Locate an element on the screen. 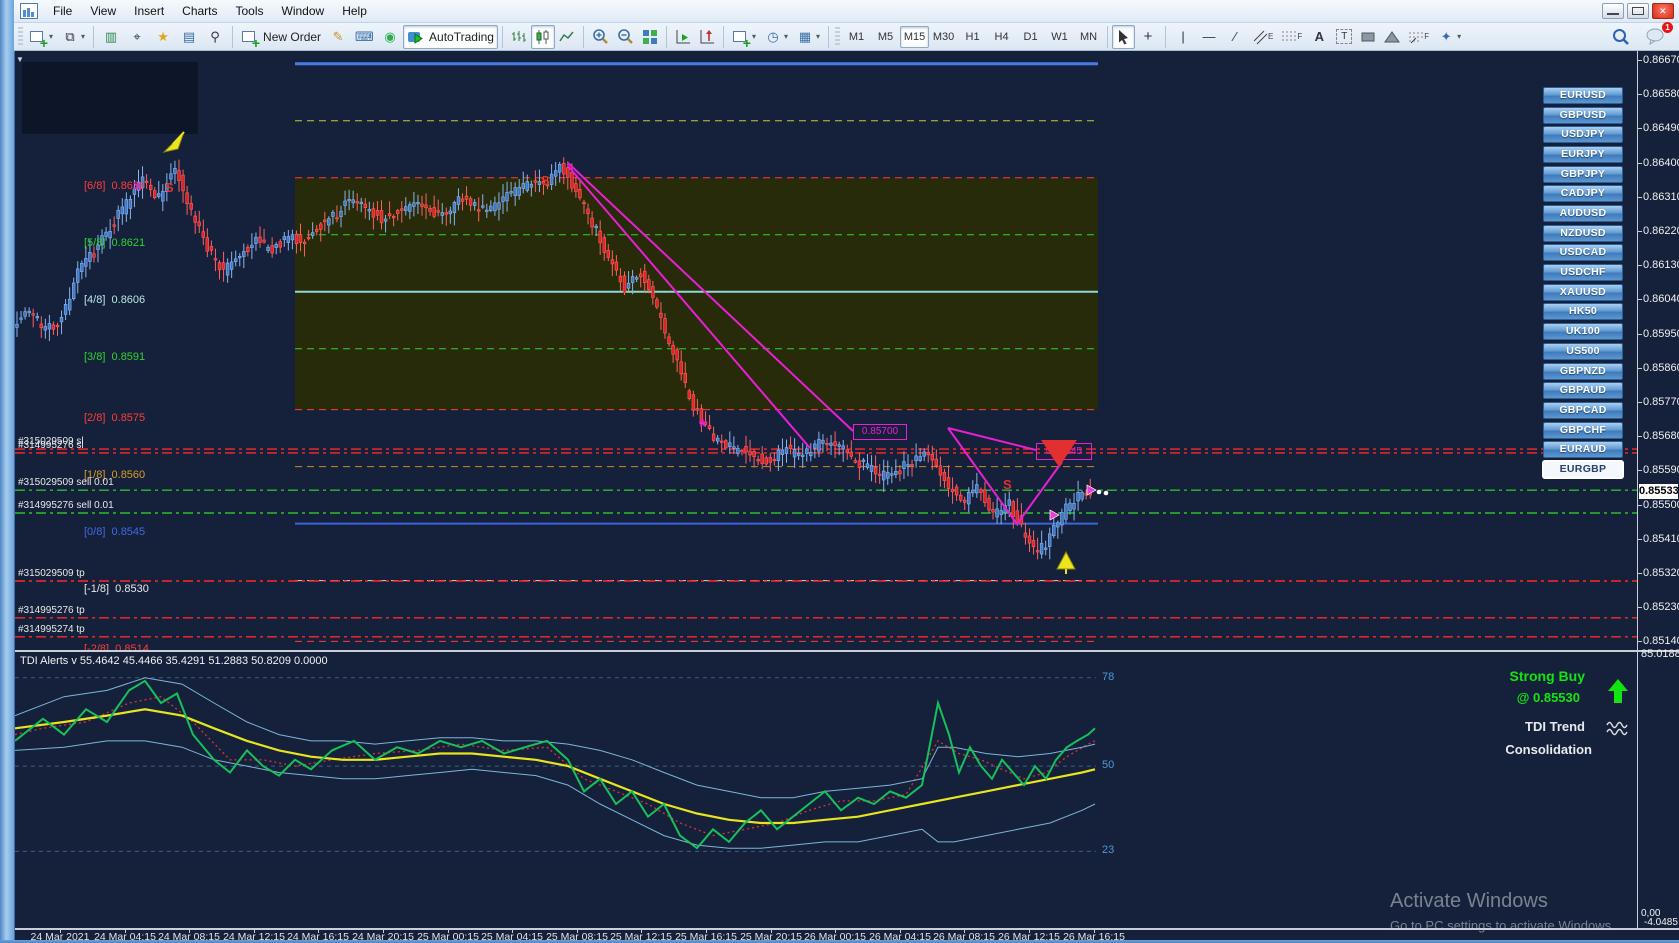 The image size is (1679, 943). tdi-rsi-line is located at coordinates (555, 764).